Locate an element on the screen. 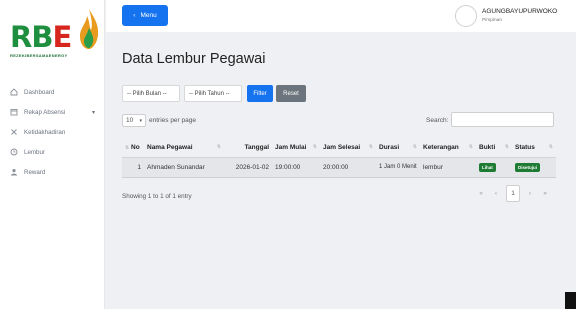 This screenshot has height=309, width=576. page-button-1: 1 is located at coordinates (513, 193).